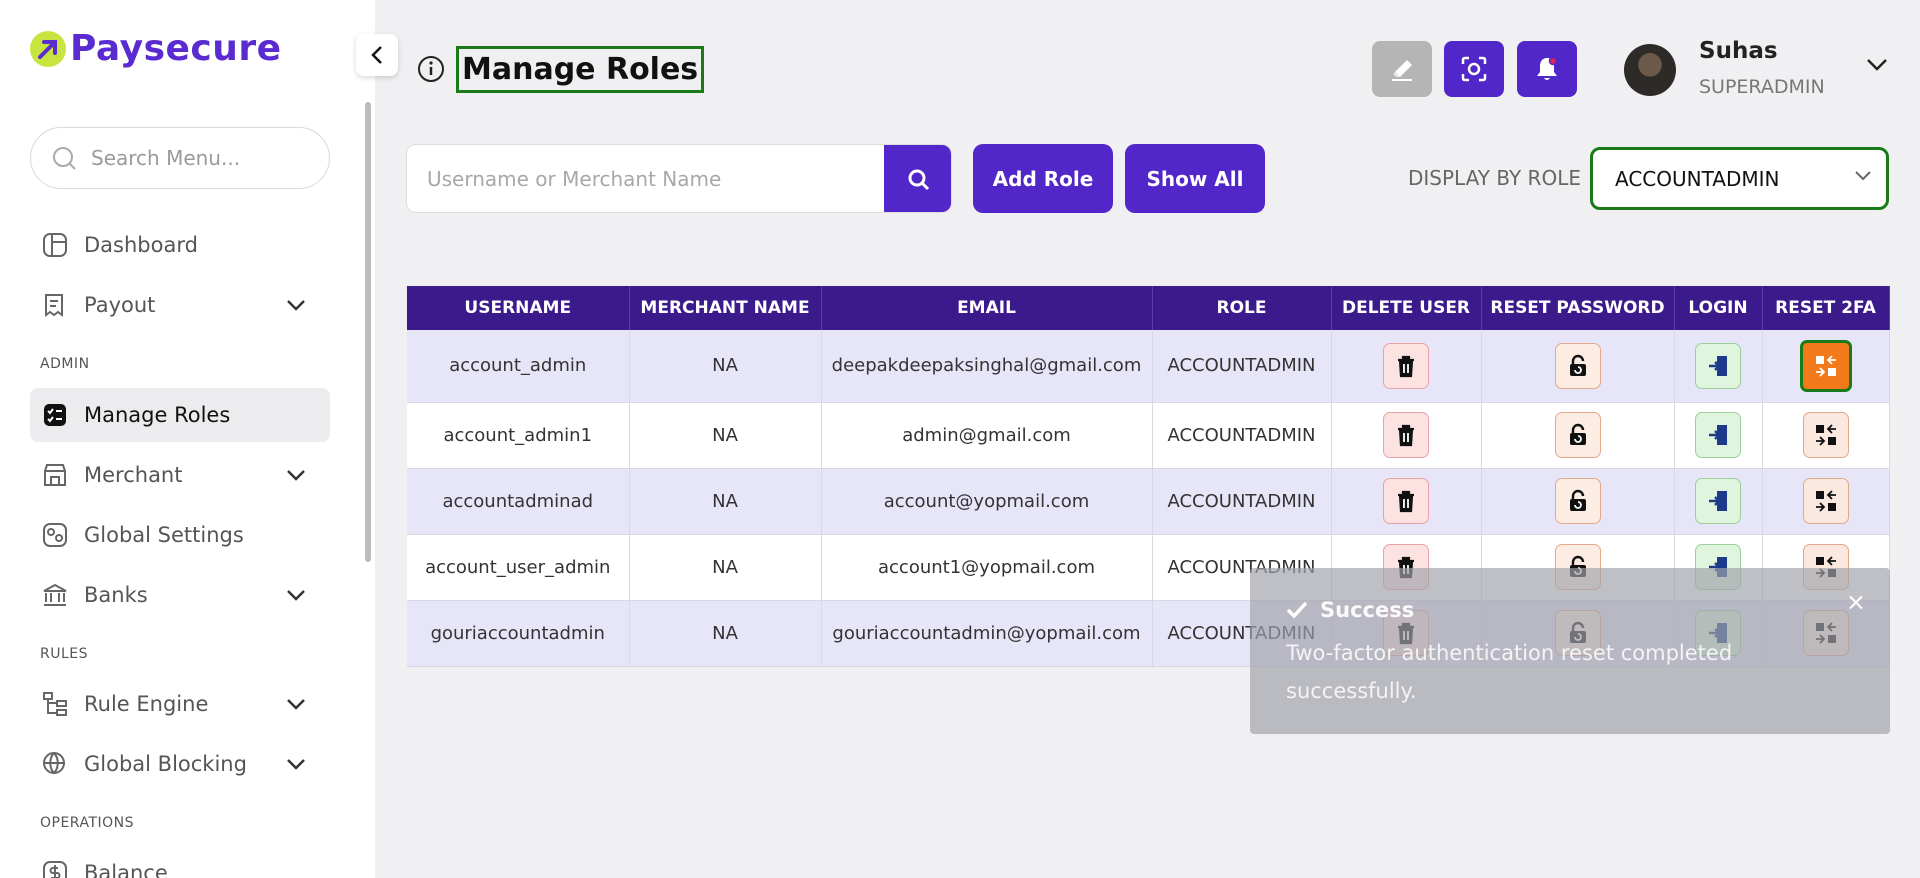 The width and height of the screenshot is (1920, 878). Describe the element at coordinates (64, 654) in the screenshot. I see `section-label-rules: RULES` at that location.